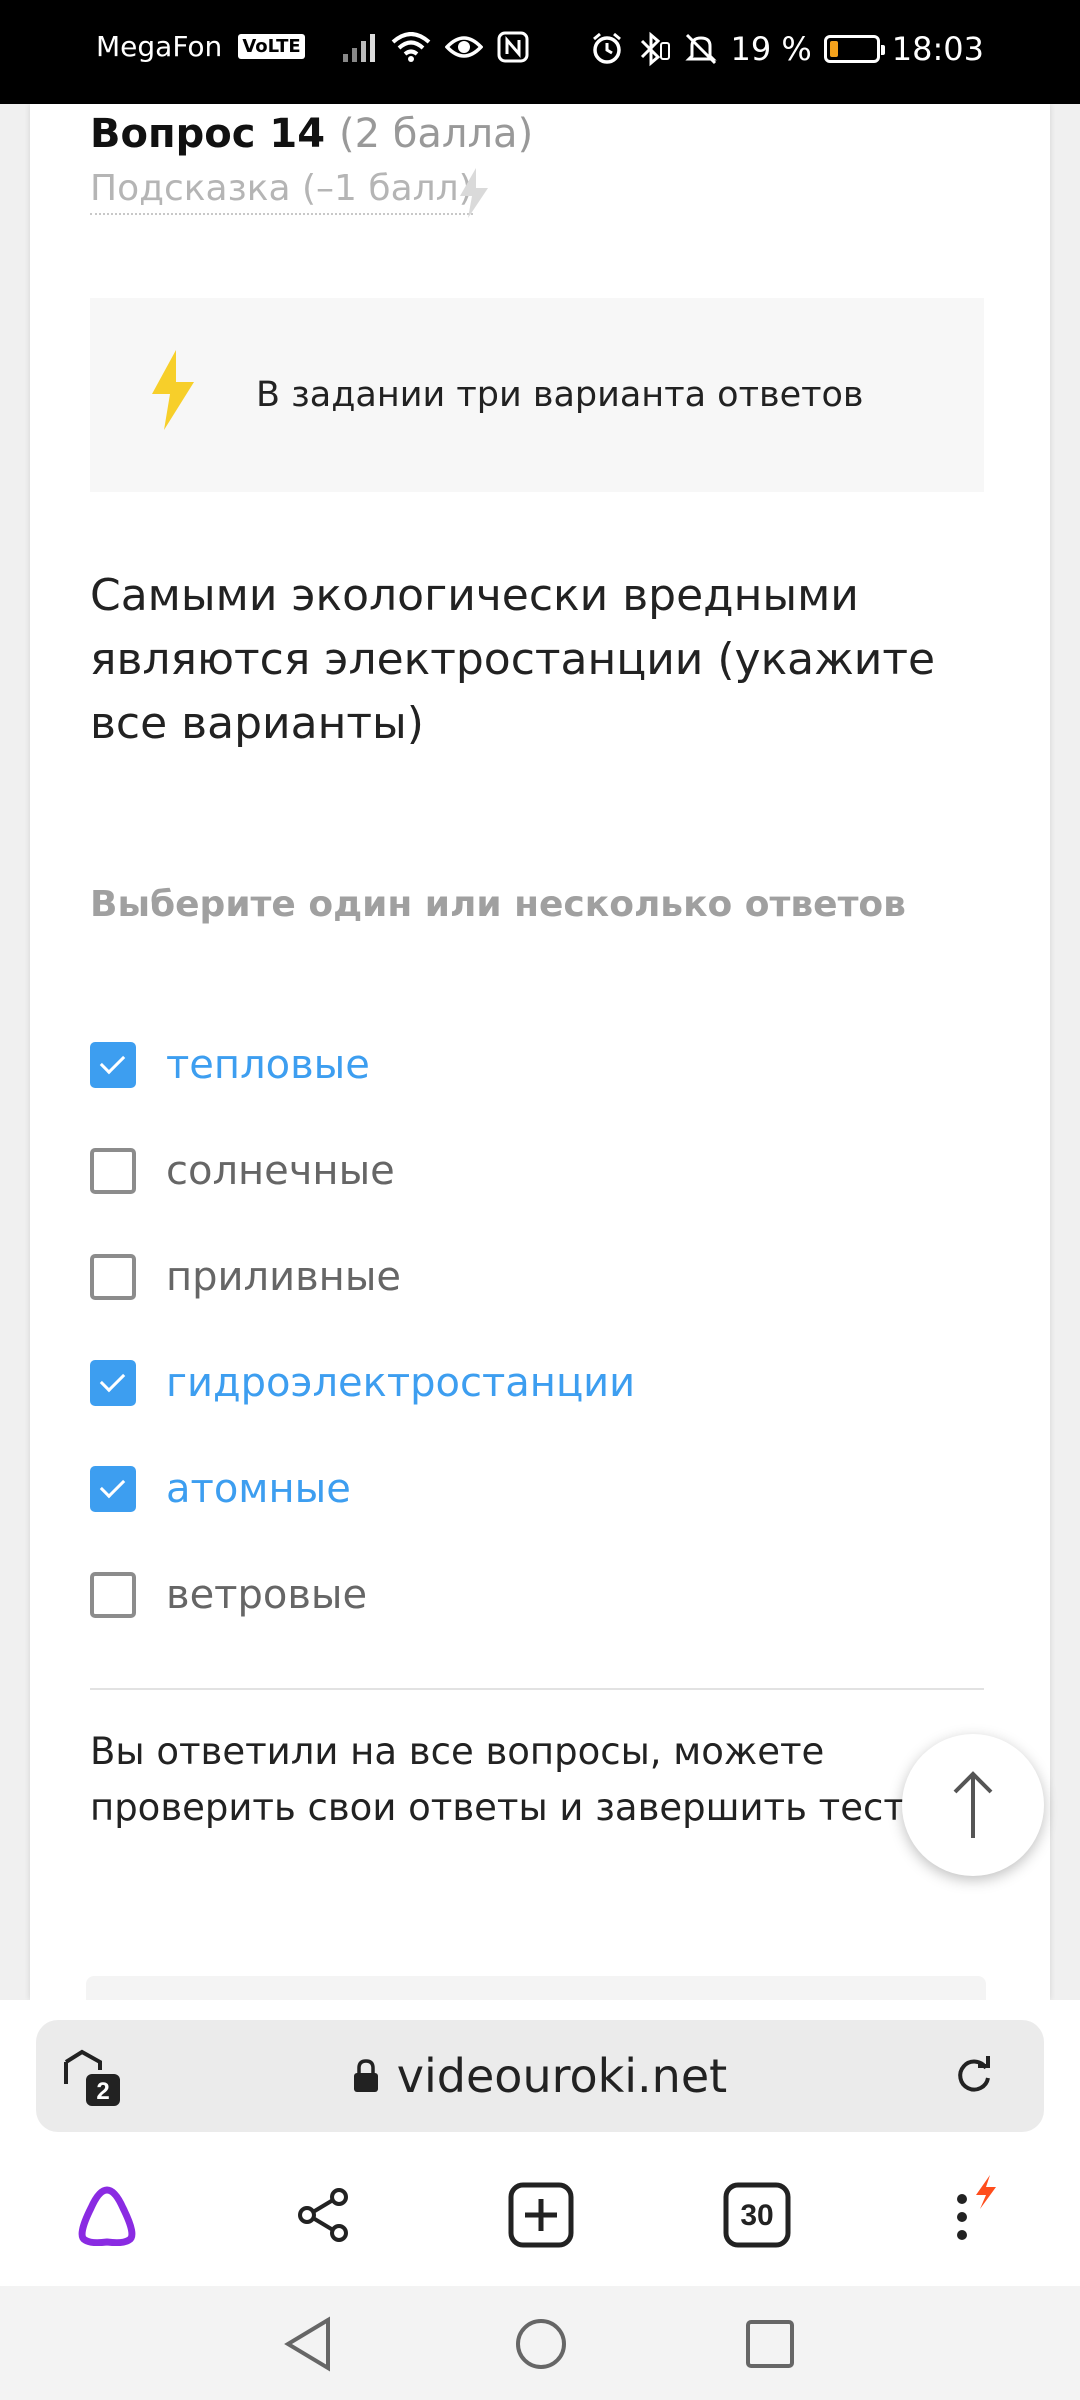  I want to click on answer-option: атомные, so click(540, 1489).